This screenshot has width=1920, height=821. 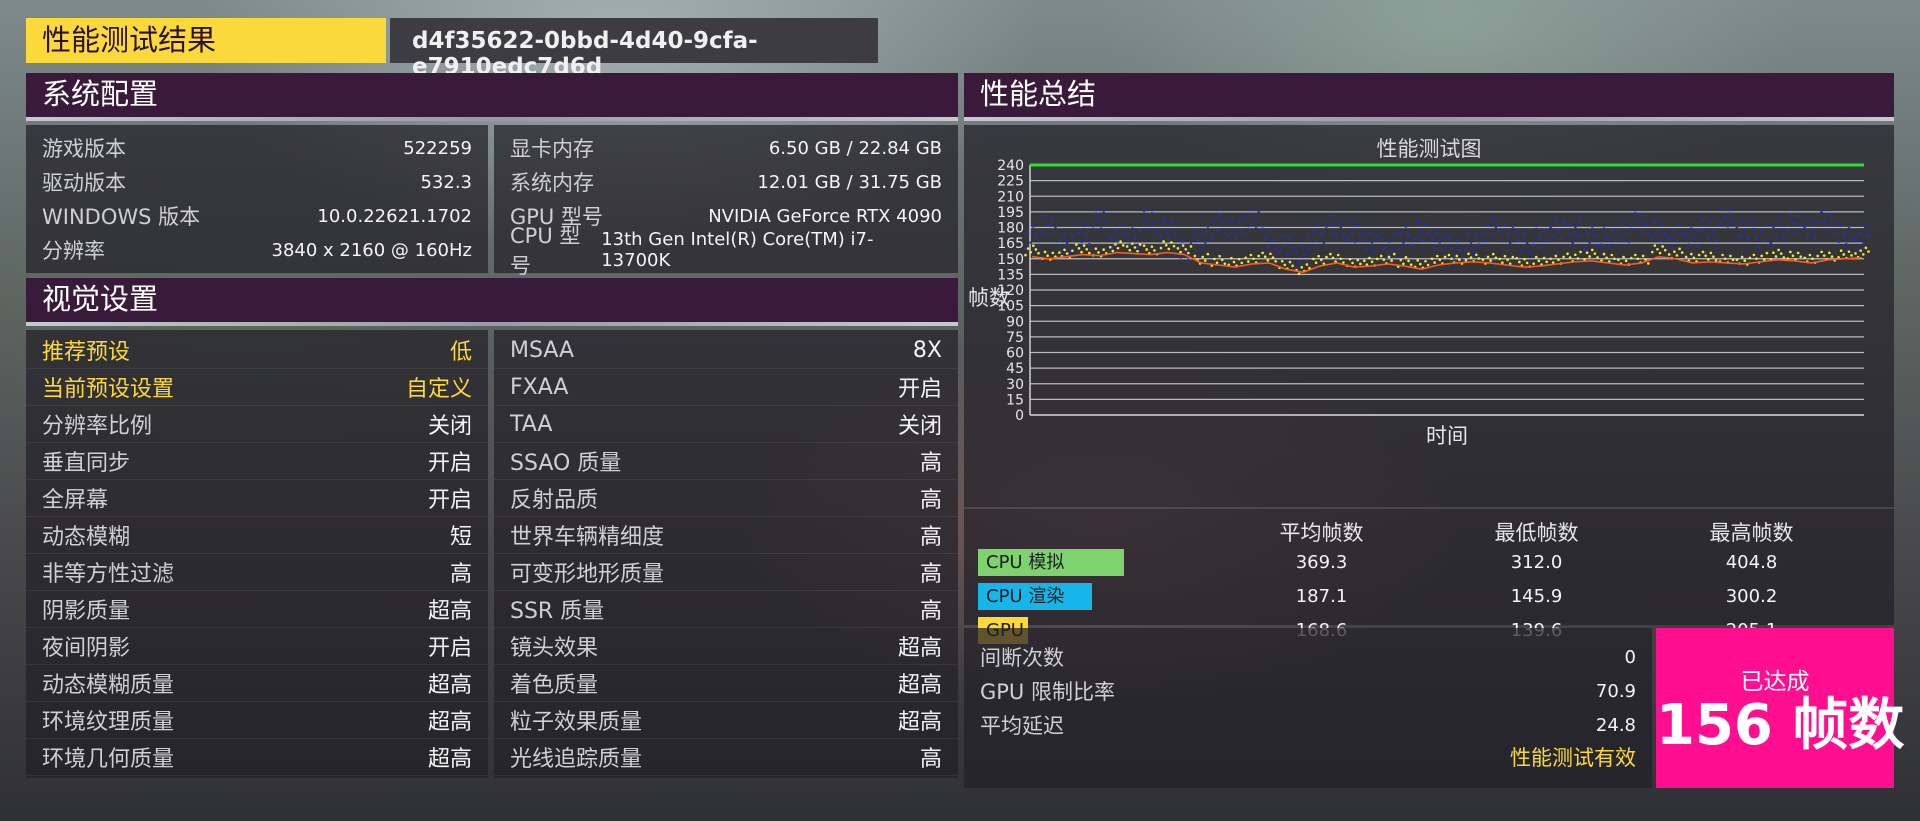 What do you see at coordinates (825, 216) in the screenshot?
I see `setting-value: NVIDIA GeForce RTX 4090` at bounding box center [825, 216].